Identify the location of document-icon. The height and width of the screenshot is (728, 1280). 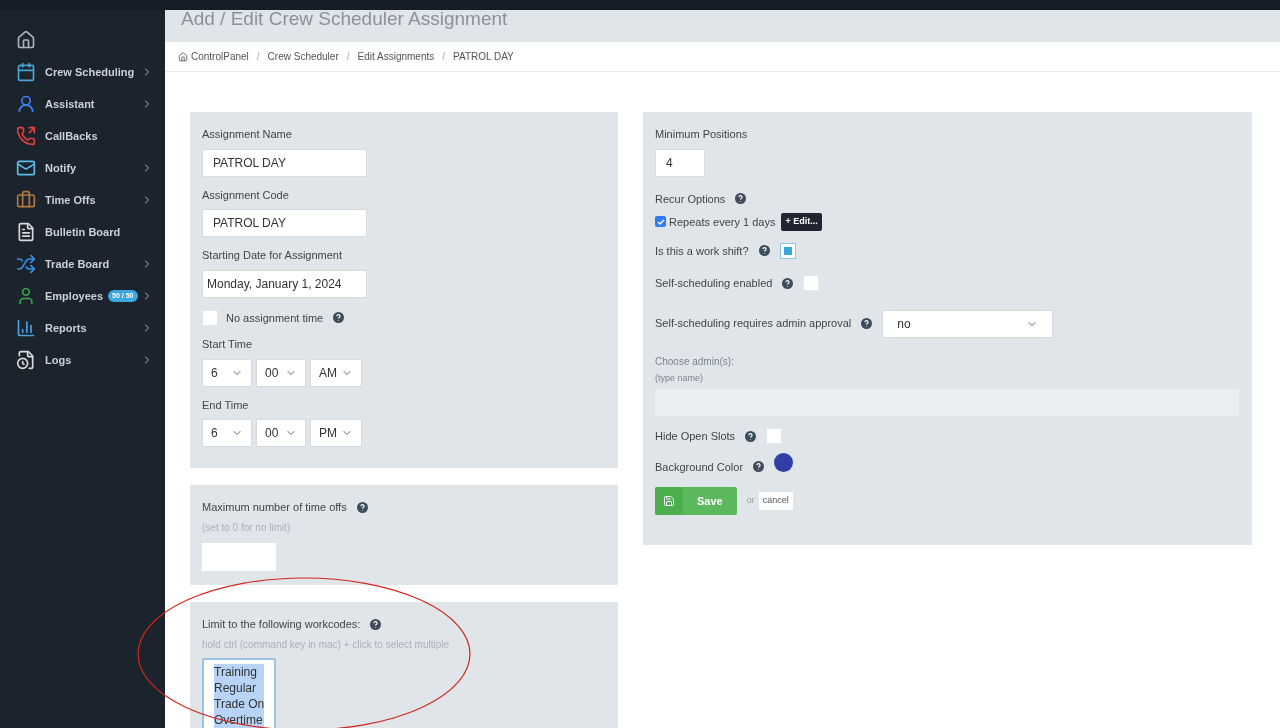
(26, 232).